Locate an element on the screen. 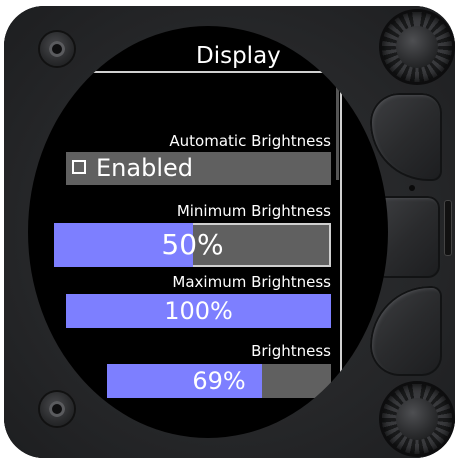 The height and width of the screenshot is (464, 459). brightness-value: 69% is located at coordinates (219, 381).